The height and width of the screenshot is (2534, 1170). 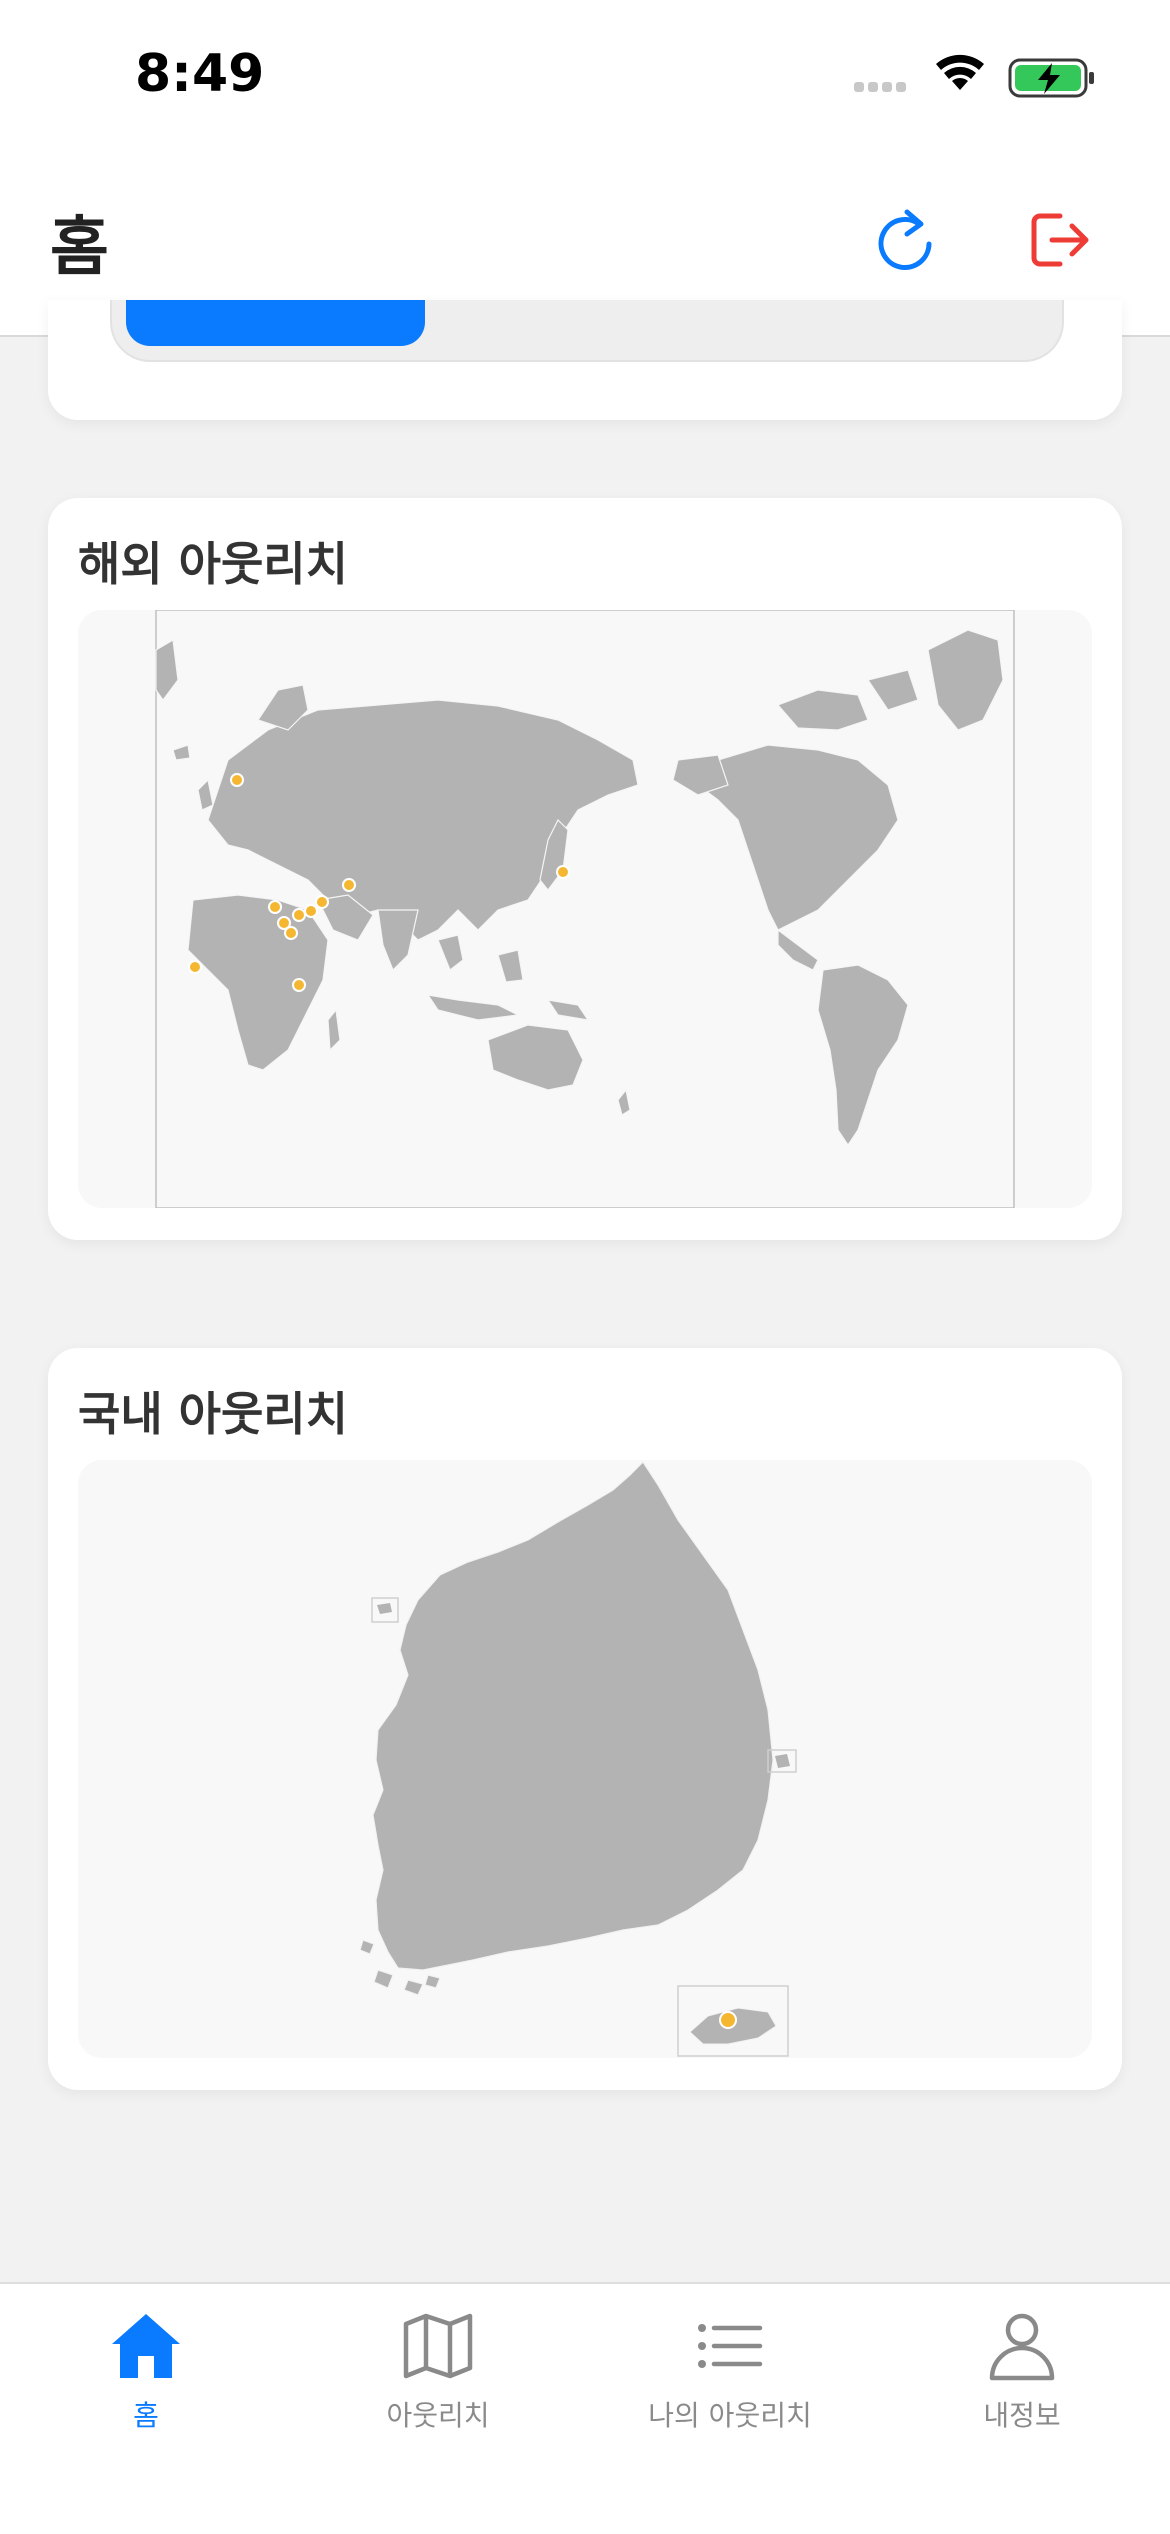 What do you see at coordinates (237, 780) in the screenshot?
I see `overseas-kyrgyzstan-marker` at bounding box center [237, 780].